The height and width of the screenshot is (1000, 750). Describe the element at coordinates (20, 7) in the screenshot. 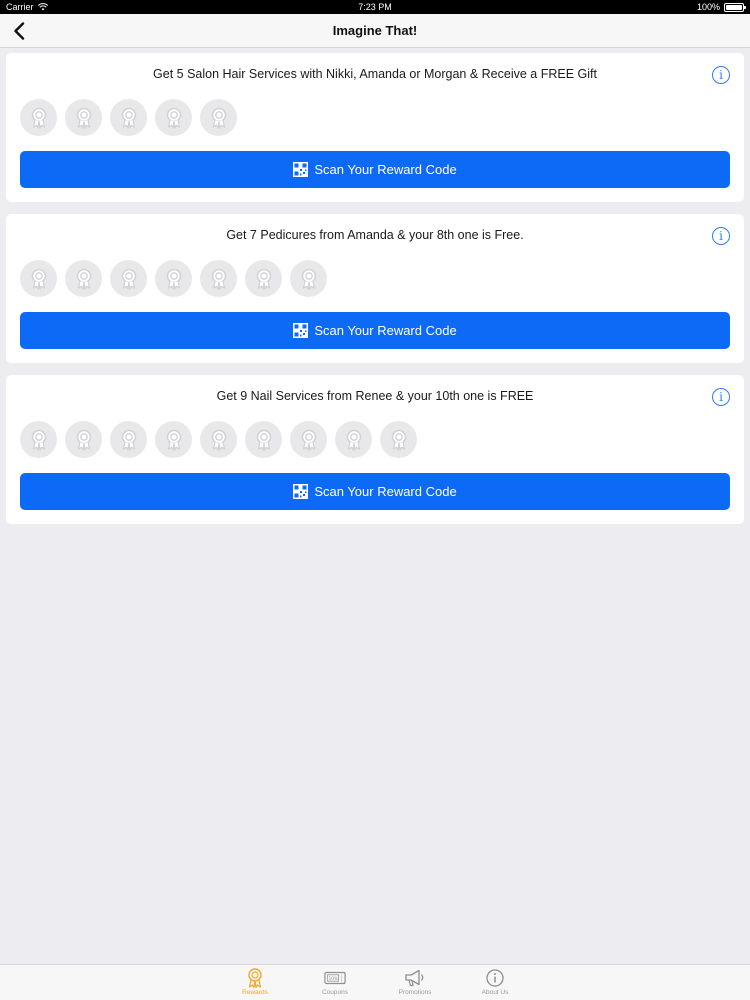

I see `carrier-label: Carrier` at that location.